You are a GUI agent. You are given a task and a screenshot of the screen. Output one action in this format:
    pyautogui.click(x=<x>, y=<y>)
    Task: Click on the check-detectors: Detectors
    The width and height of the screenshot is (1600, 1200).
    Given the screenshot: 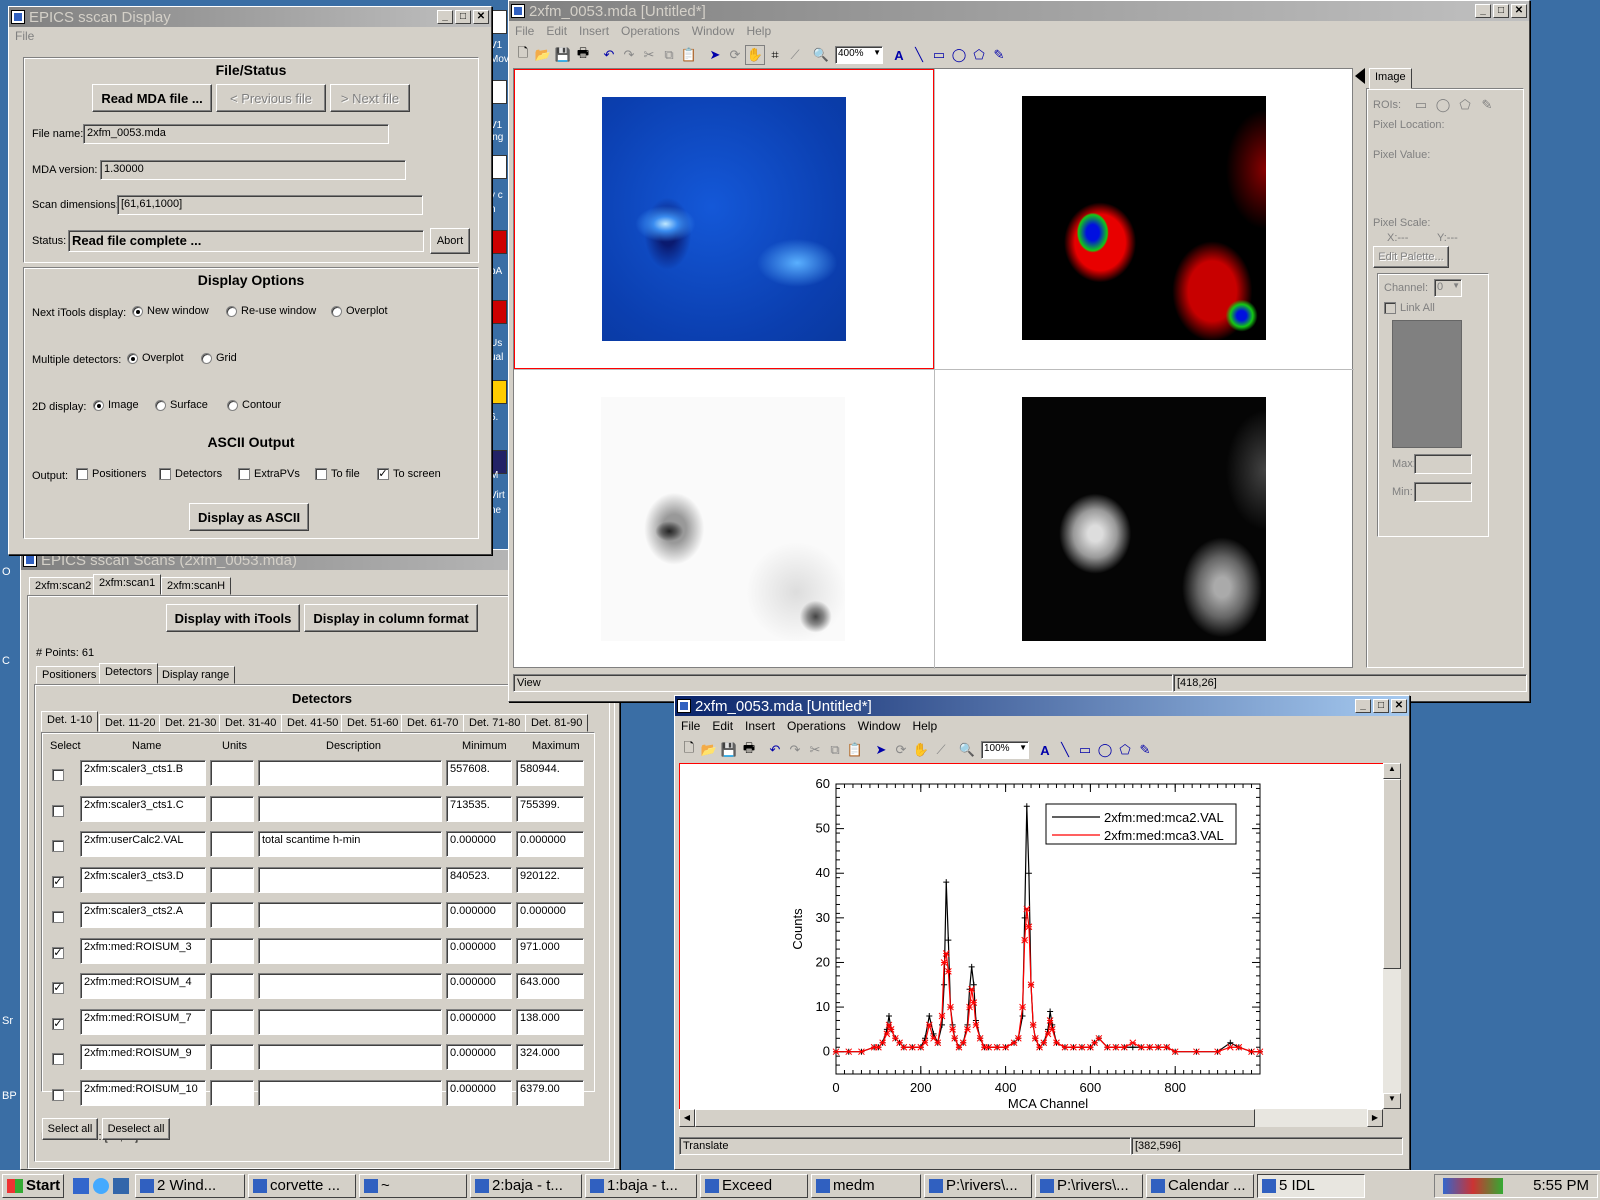 What is the action you would take?
    pyautogui.click(x=190, y=474)
    